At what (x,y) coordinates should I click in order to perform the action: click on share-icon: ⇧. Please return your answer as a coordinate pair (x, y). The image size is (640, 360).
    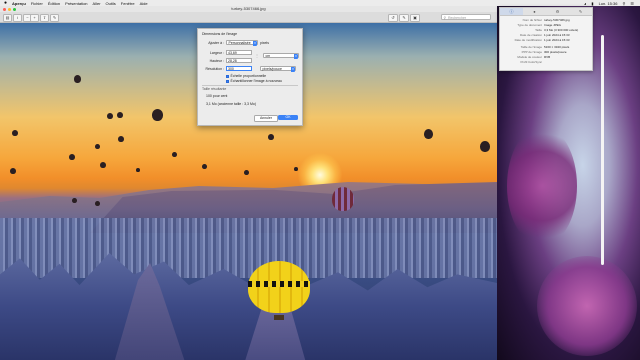
    Looking at the image, I should click on (44, 18).